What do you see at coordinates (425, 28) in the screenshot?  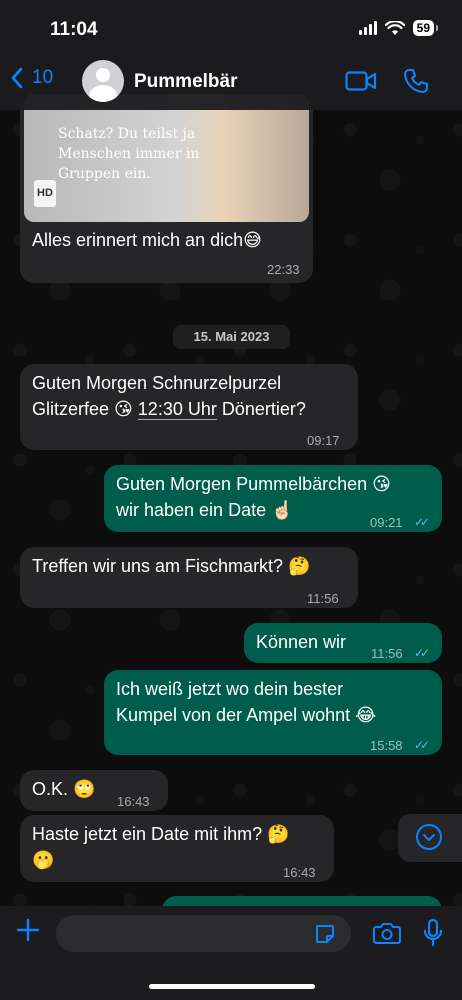 I see `battery-indicator: 59` at bounding box center [425, 28].